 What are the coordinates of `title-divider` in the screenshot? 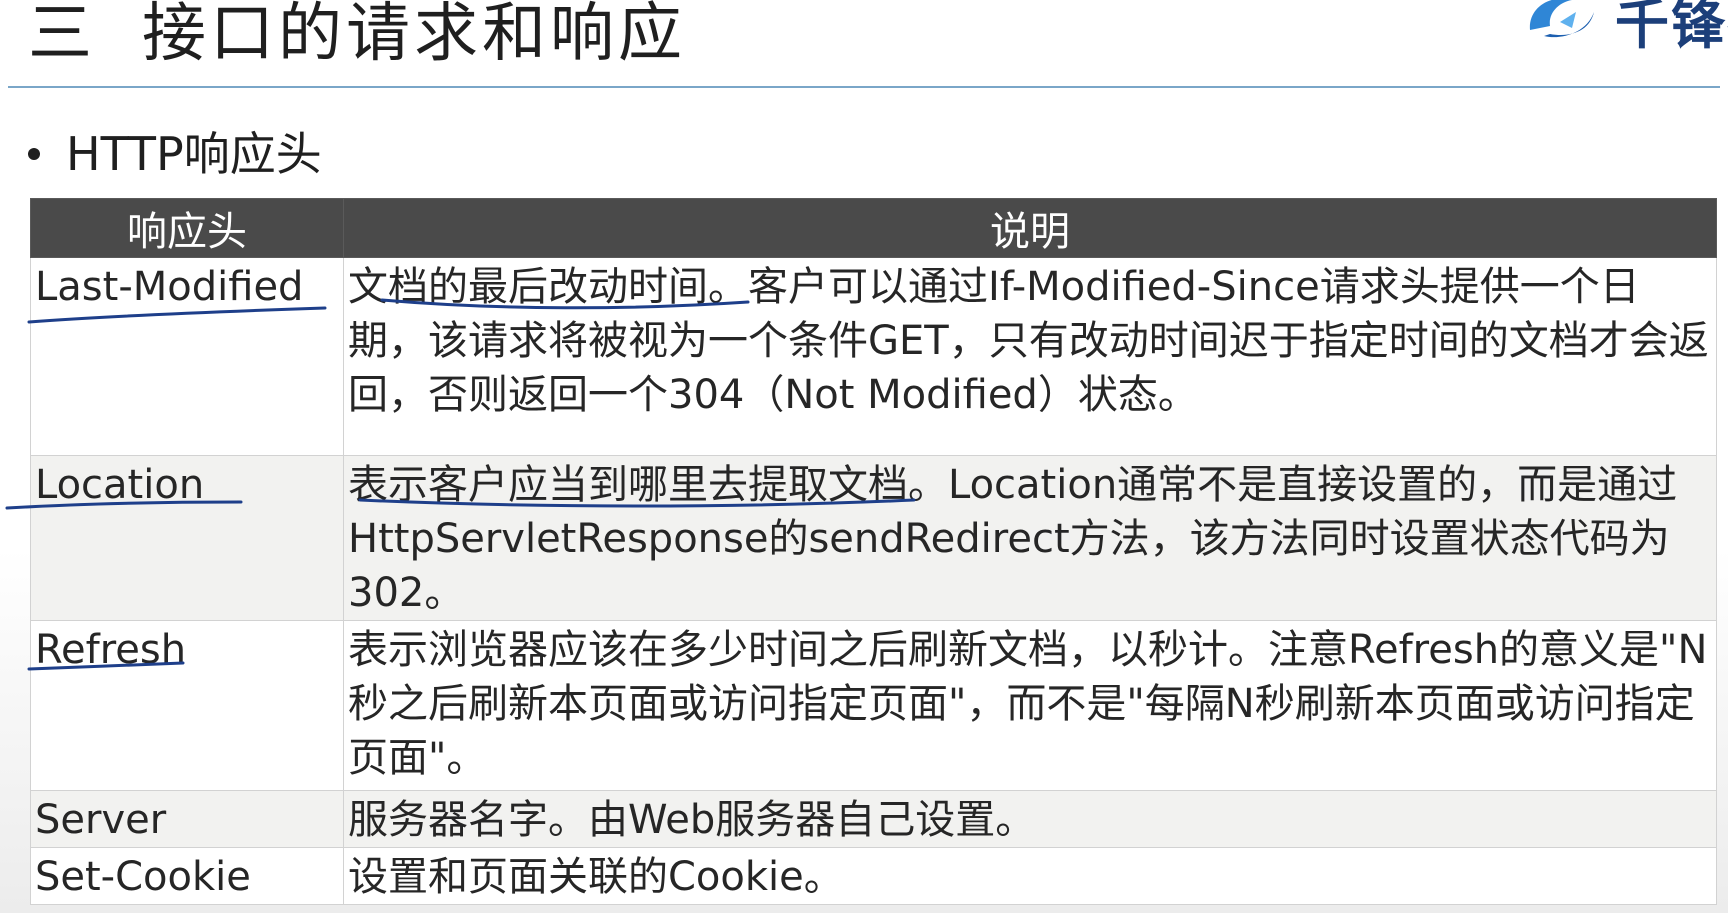 It's located at (864, 87).